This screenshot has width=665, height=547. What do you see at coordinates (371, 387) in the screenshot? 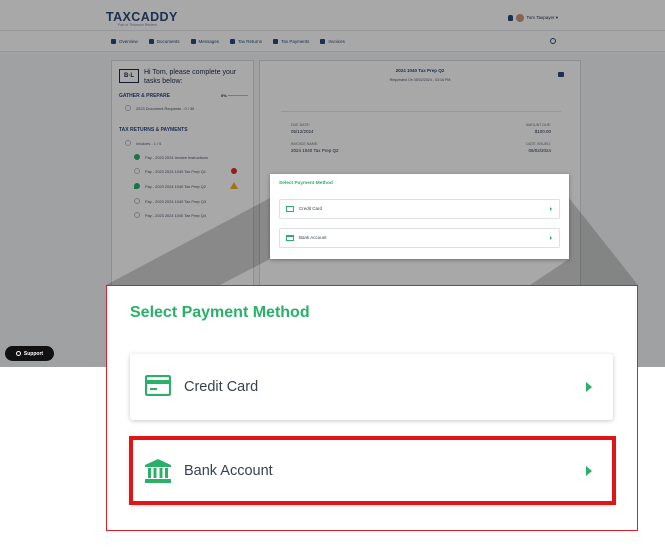
I see `credit-card-option: Credit Card` at bounding box center [371, 387].